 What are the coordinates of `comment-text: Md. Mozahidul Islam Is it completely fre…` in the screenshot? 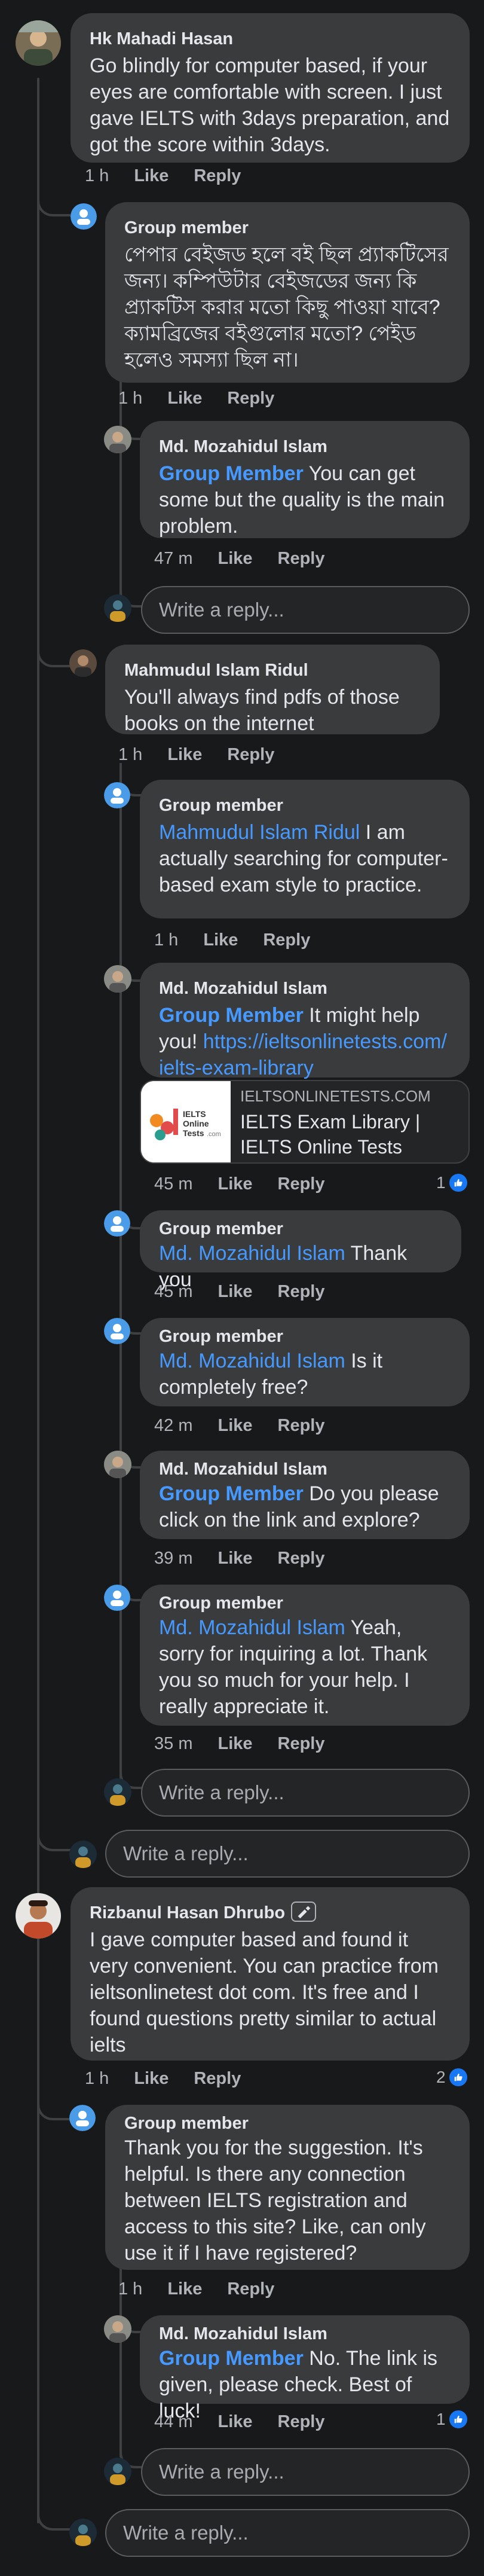 It's located at (271, 1374).